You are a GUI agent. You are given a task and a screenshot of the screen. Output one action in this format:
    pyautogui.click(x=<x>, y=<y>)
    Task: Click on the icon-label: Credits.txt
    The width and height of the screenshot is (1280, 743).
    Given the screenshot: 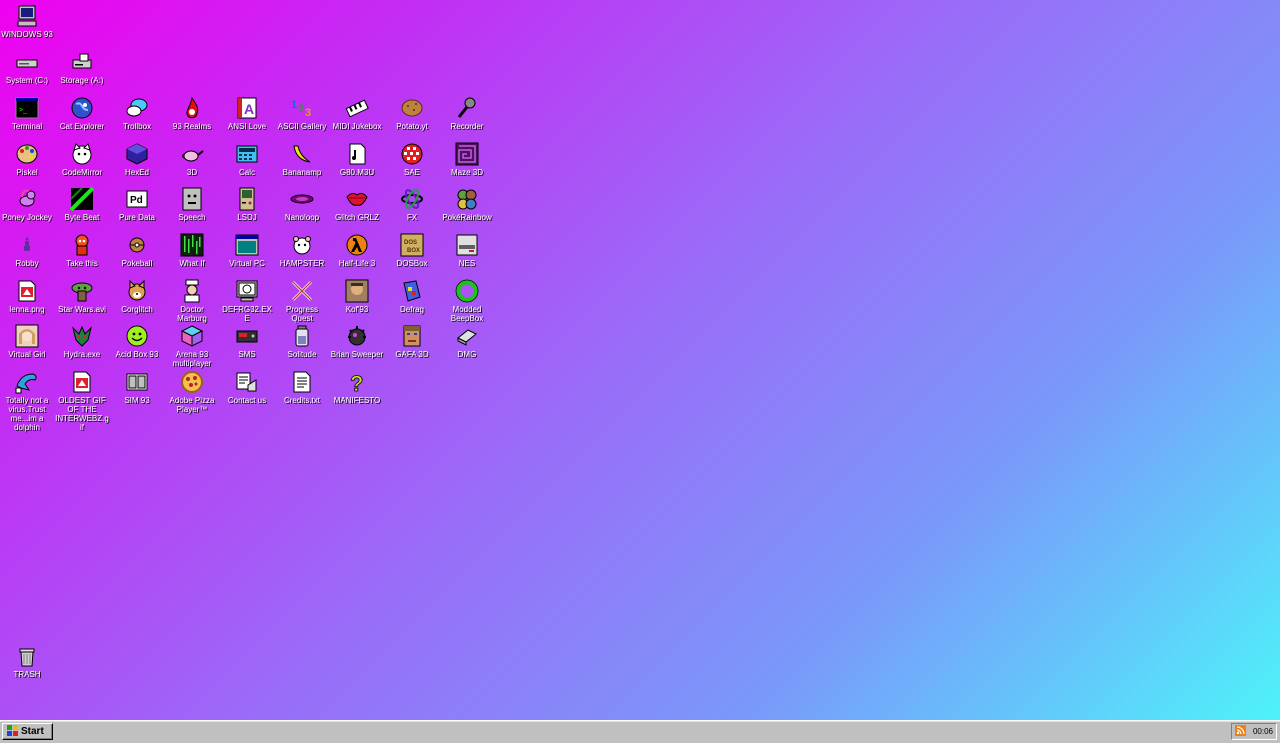 What is the action you would take?
    pyautogui.click(x=301, y=400)
    